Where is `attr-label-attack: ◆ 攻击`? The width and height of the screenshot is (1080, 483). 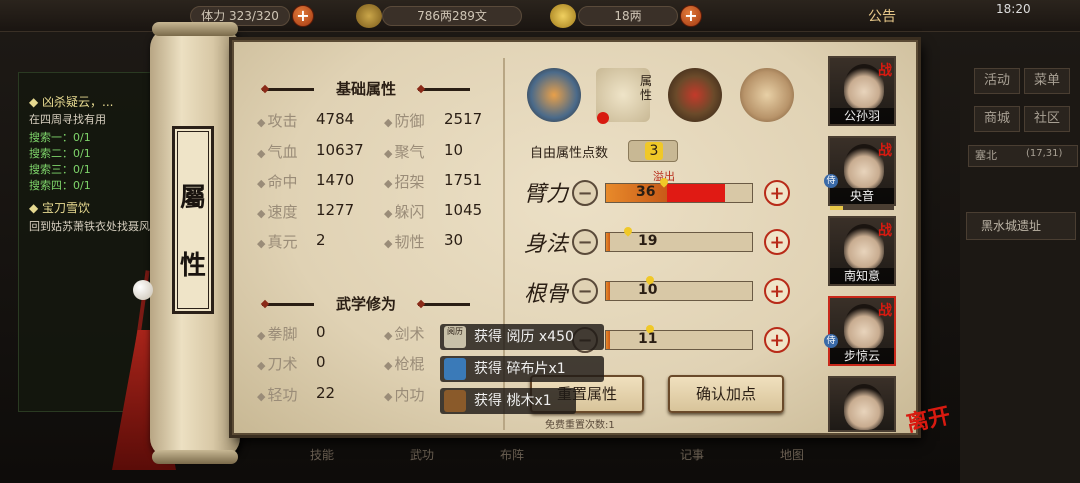
attr-label-attack: ◆ 攻击 is located at coordinates (277, 121).